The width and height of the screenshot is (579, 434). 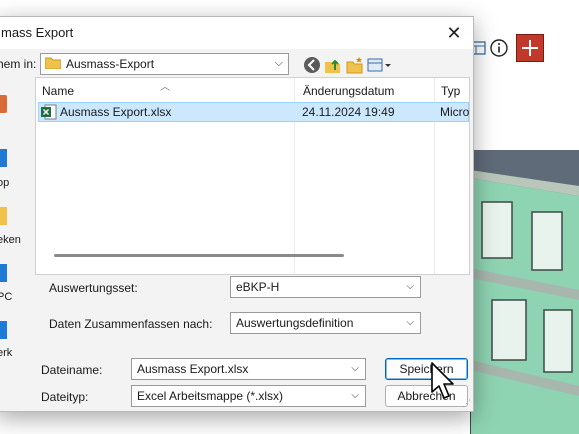 I want to click on place-recent: t, so click(x=17, y=116).